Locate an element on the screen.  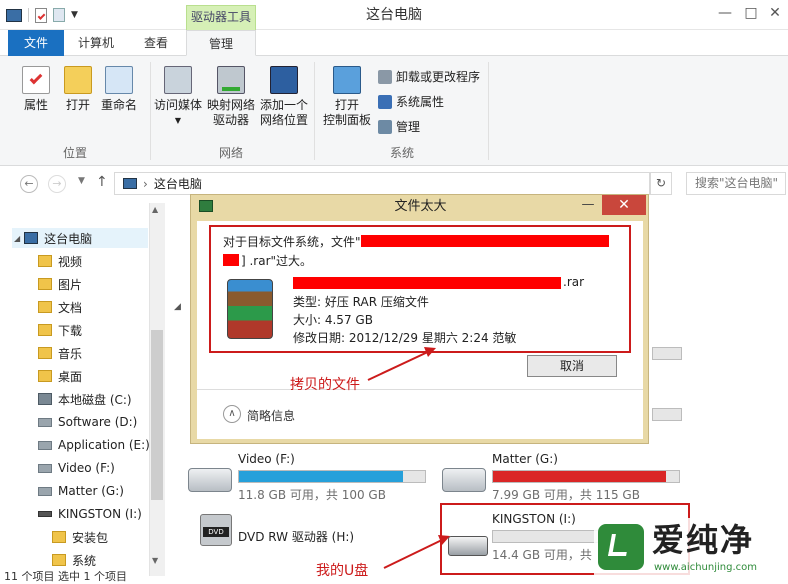
watermark: 爱纯净 www.aichunjing.com is located at coordinates (691, 548).